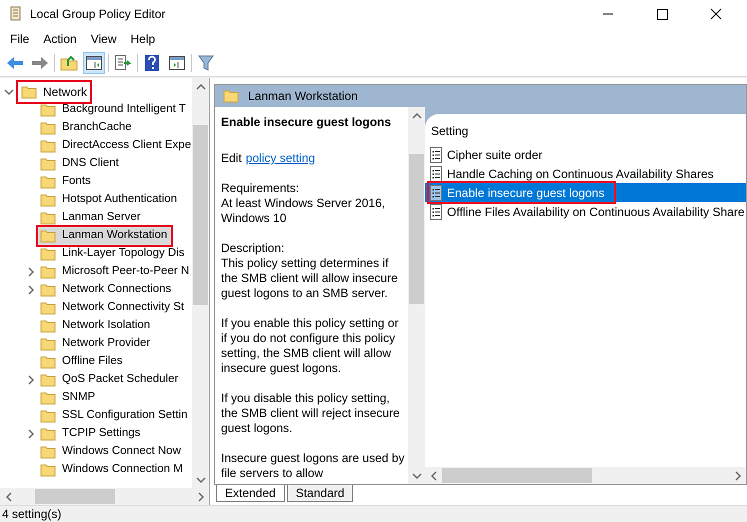 This screenshot has height=522, width=747. I want to click on collapse-icon, so click(9, 92).